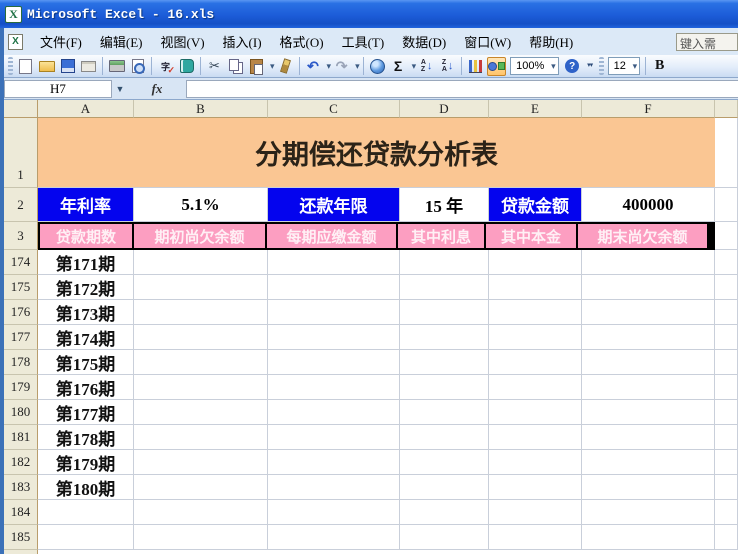 This screenshot has height=554, width=738. Describe the element at coordinates (642, 236) in the screenshot. I see `header-end-balance: 期末尚欠余额` at that location.